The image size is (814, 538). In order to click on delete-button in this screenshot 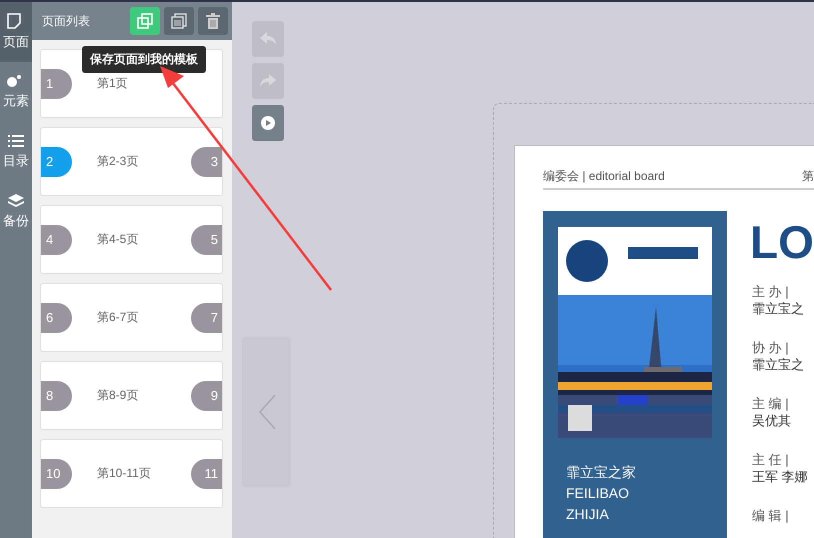, I will do `click(213, 21)`.